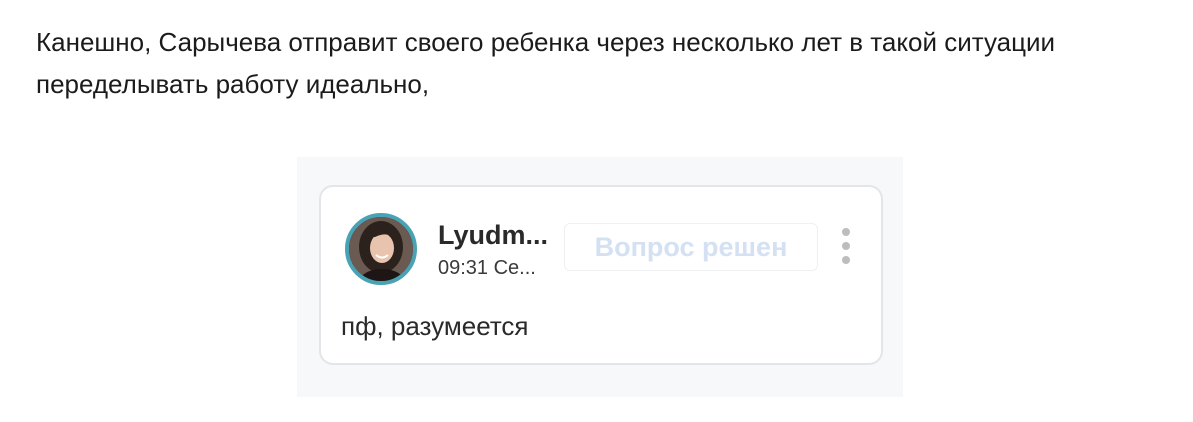 The image size is (1193, 422). I want to click on comment-text: пф, разумеется, so click(435, 326).